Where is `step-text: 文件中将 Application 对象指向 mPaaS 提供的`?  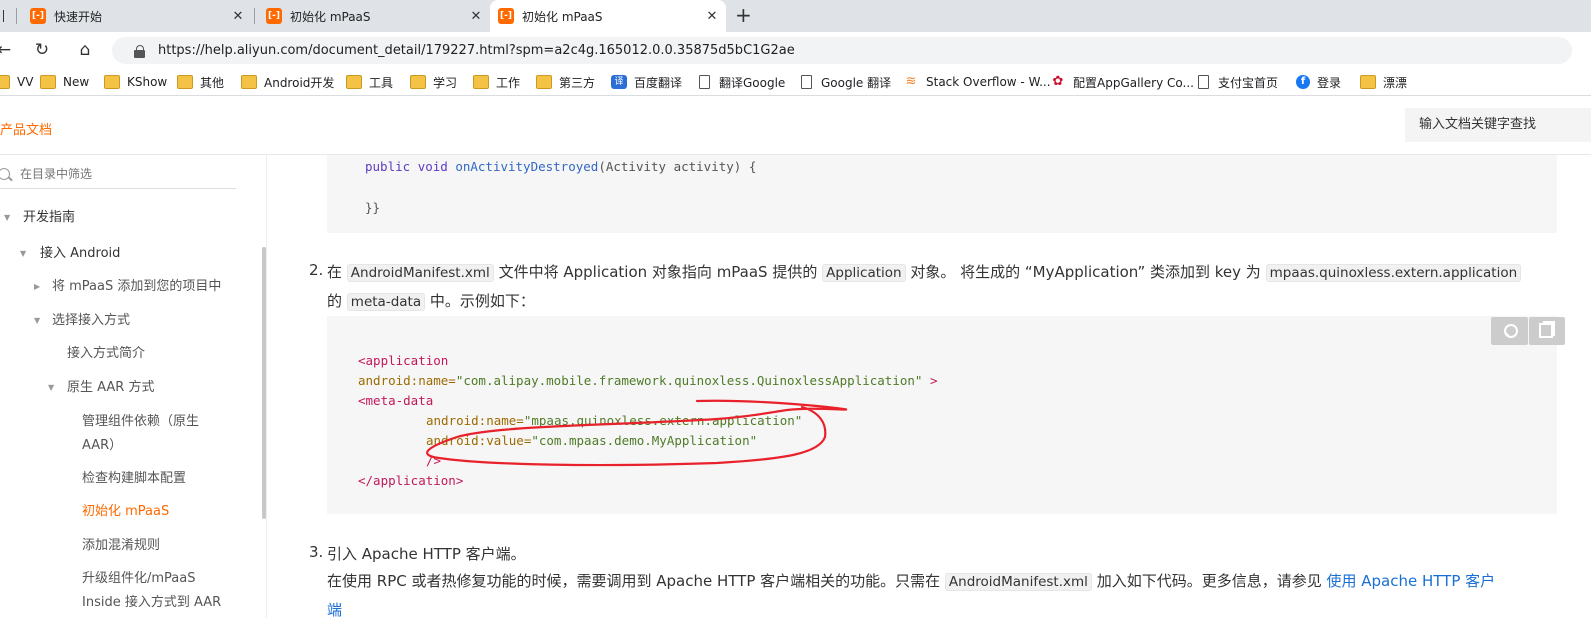 step-text: 文件中将 Application 对象指向 mPaaS 提供的 is located at coordinates (658, 272).